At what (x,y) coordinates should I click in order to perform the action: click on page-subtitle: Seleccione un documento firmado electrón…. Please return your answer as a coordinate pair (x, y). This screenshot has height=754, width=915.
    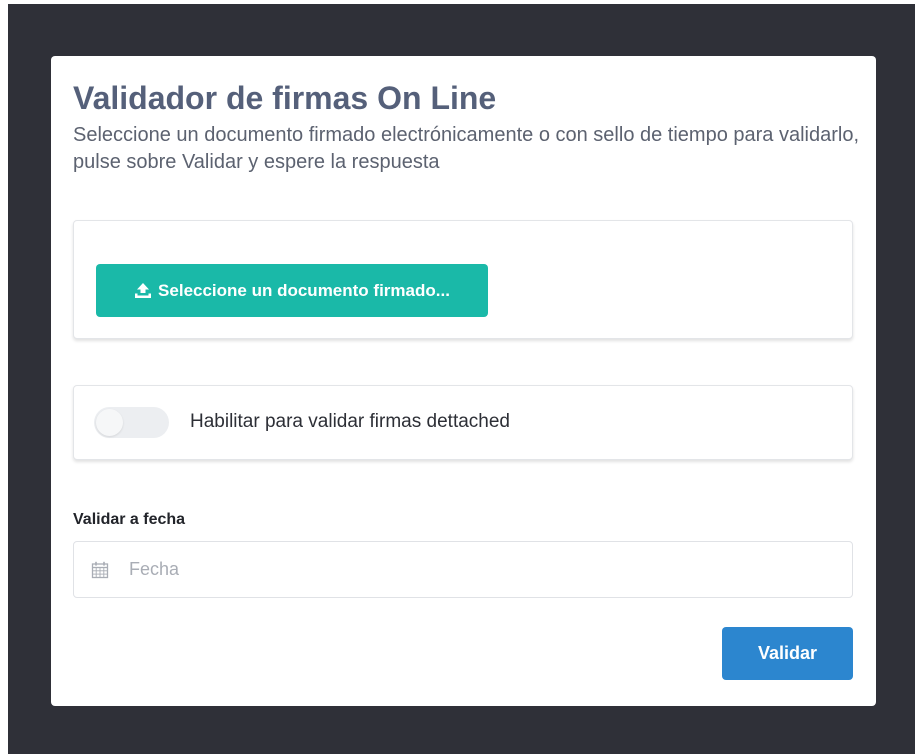
    Looking at the image, I should click on (466, 148).